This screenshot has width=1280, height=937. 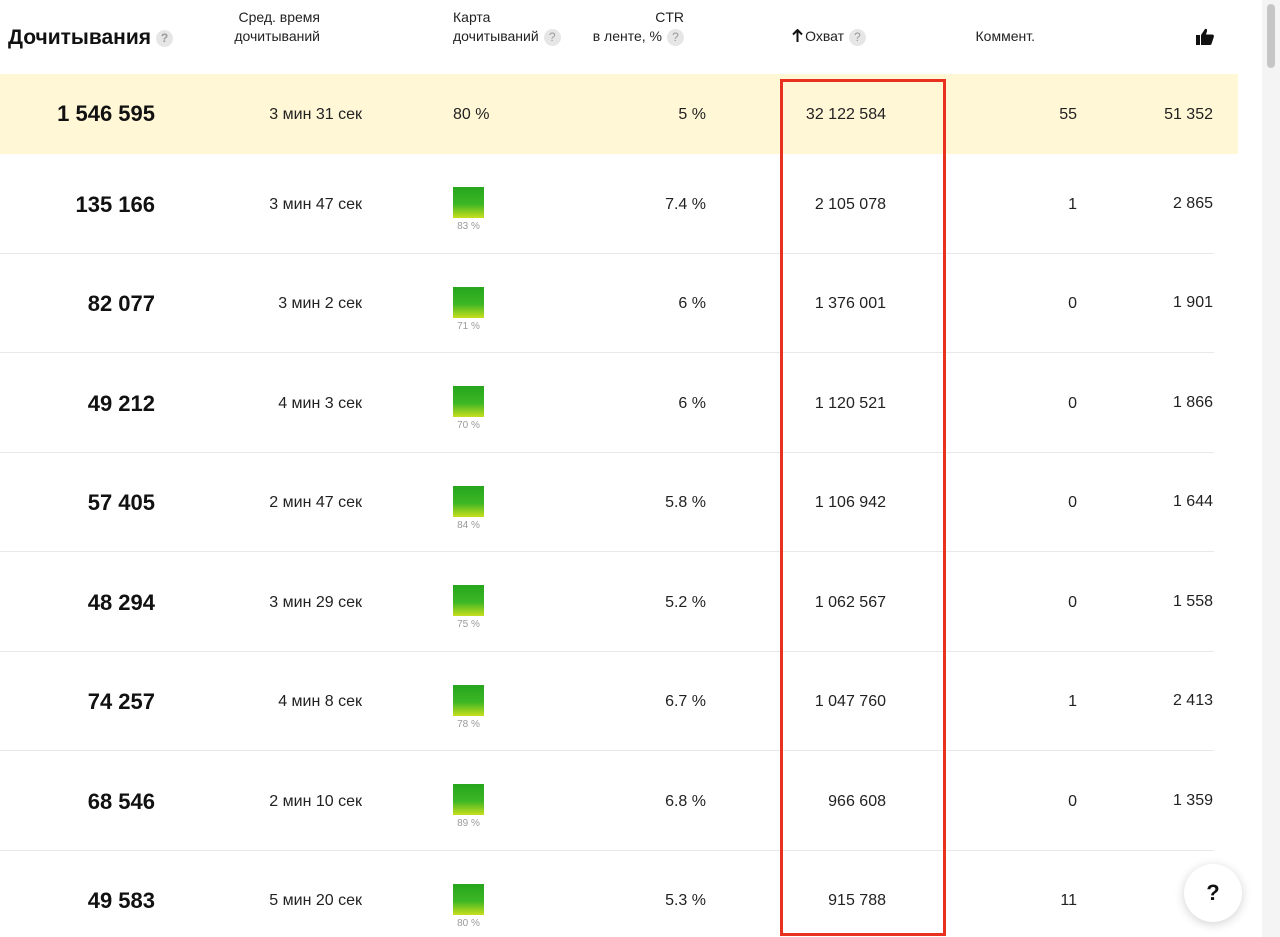 I want to click on column-header-avg-time-line2: дочитываний, so click(x=277, y=36).